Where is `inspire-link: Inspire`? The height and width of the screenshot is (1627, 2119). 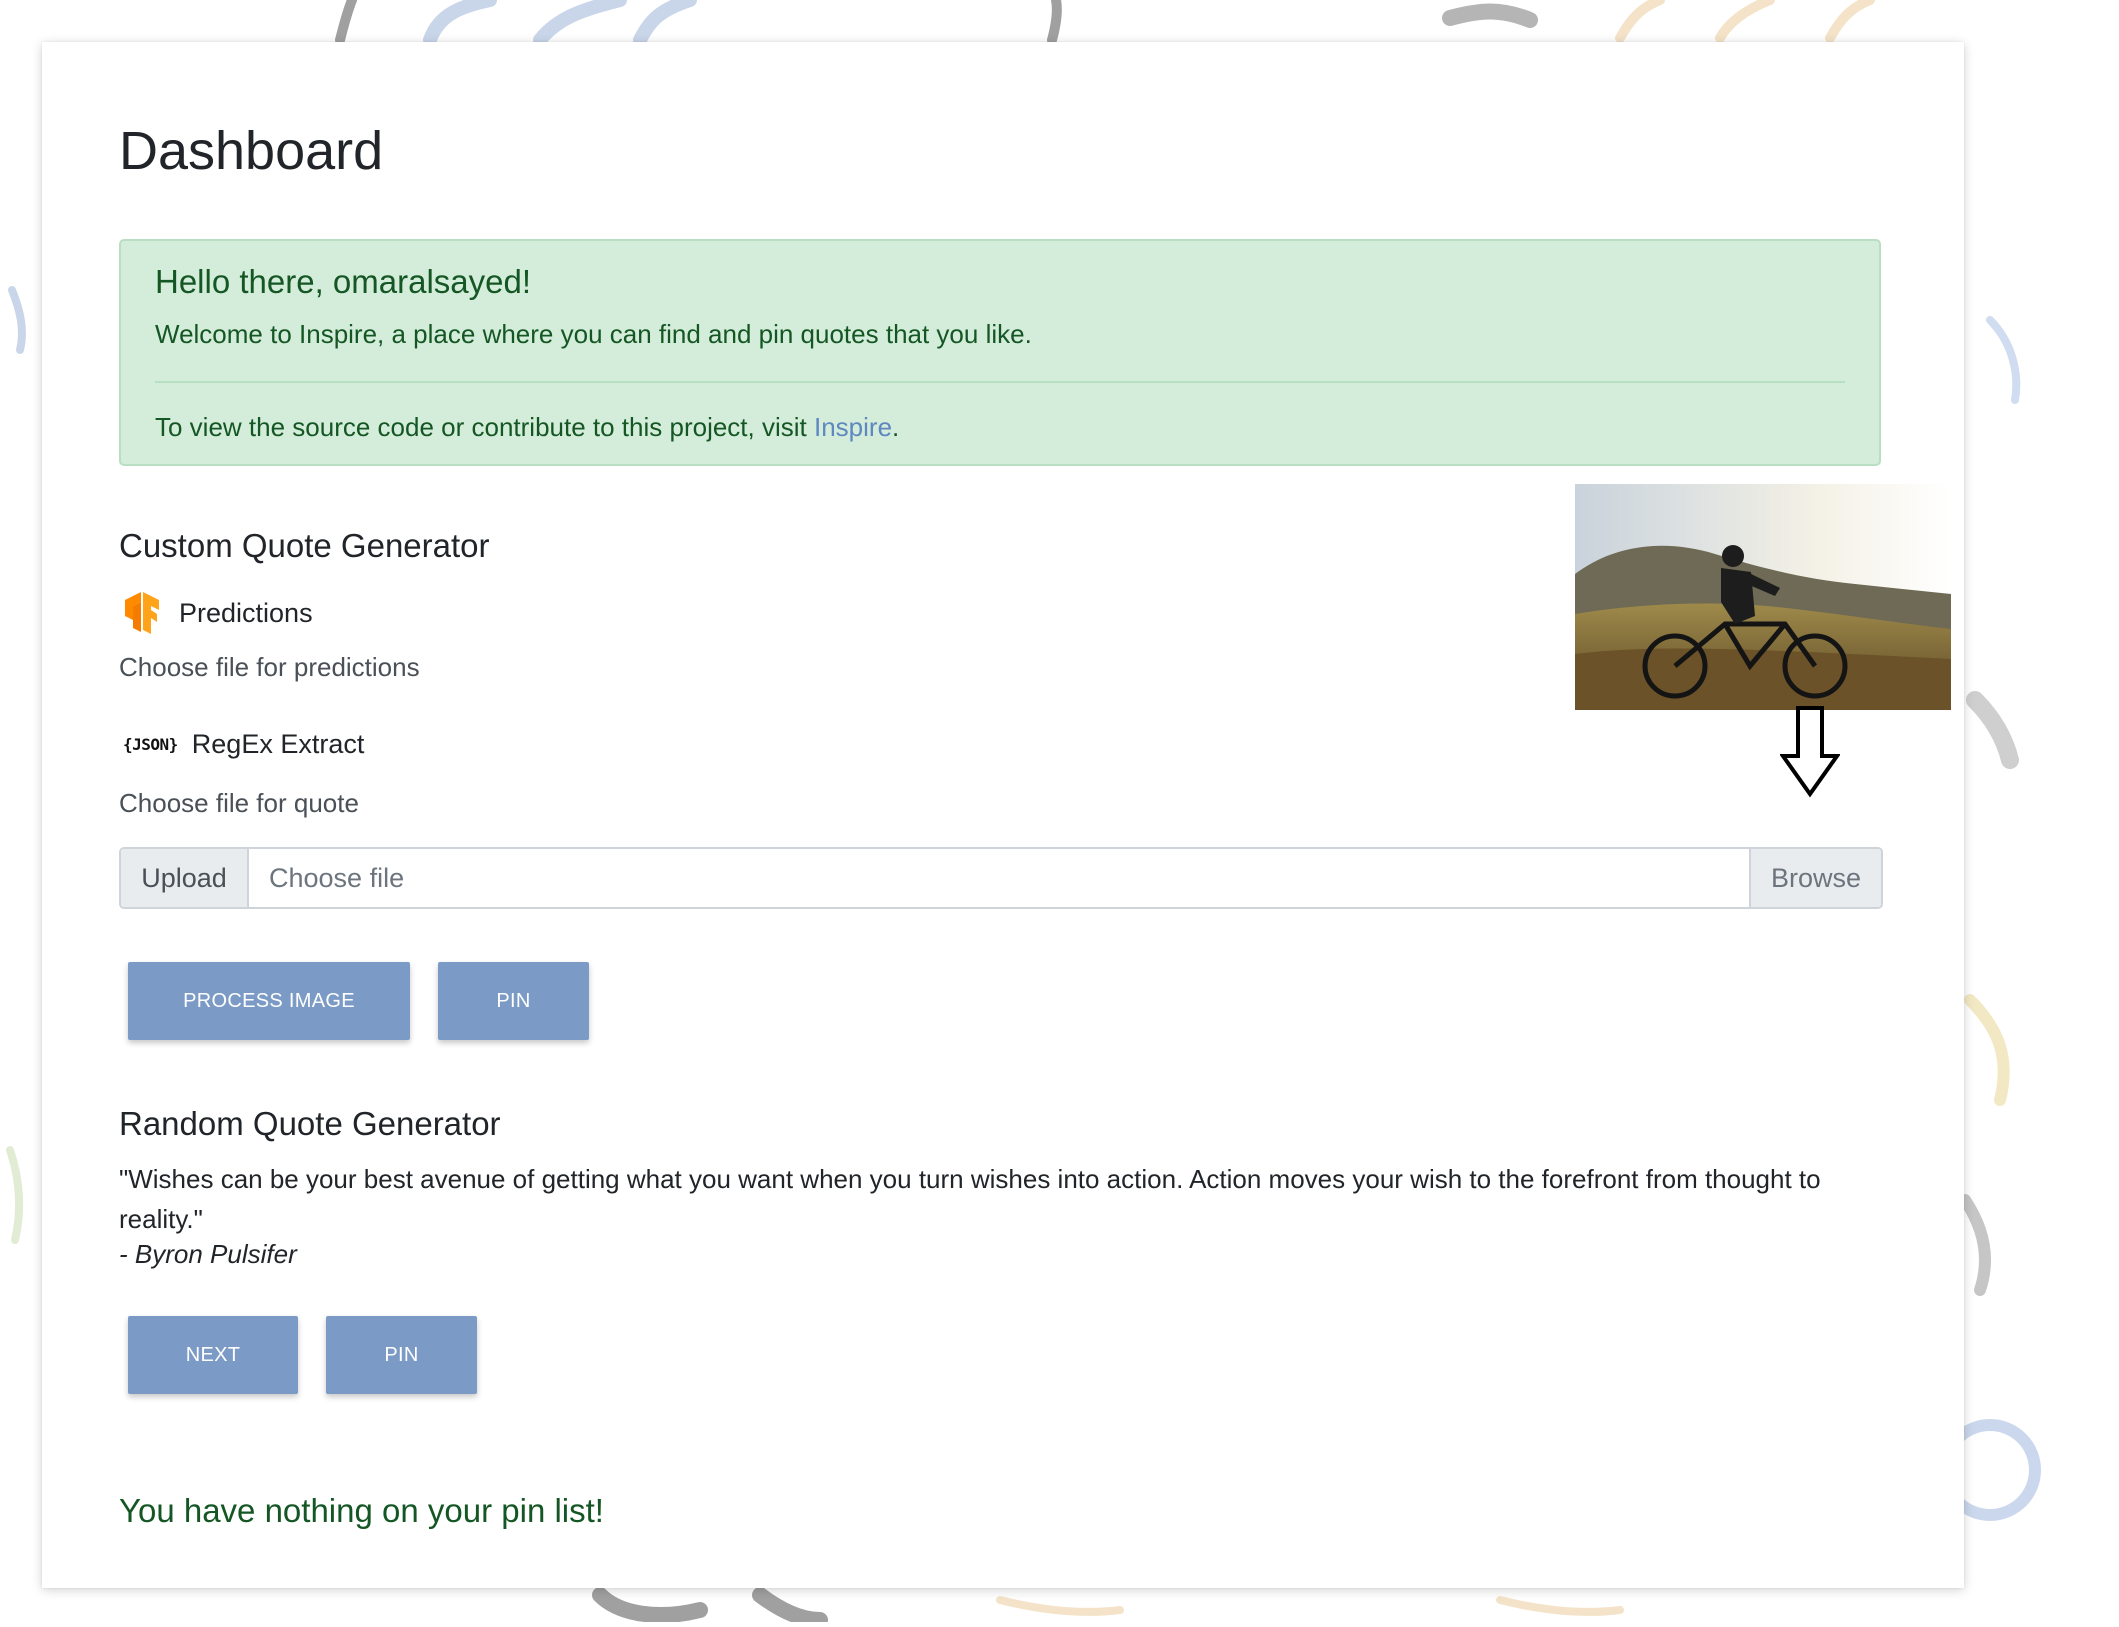
inspire-link: Inspire is located at coordinates (853, 427).